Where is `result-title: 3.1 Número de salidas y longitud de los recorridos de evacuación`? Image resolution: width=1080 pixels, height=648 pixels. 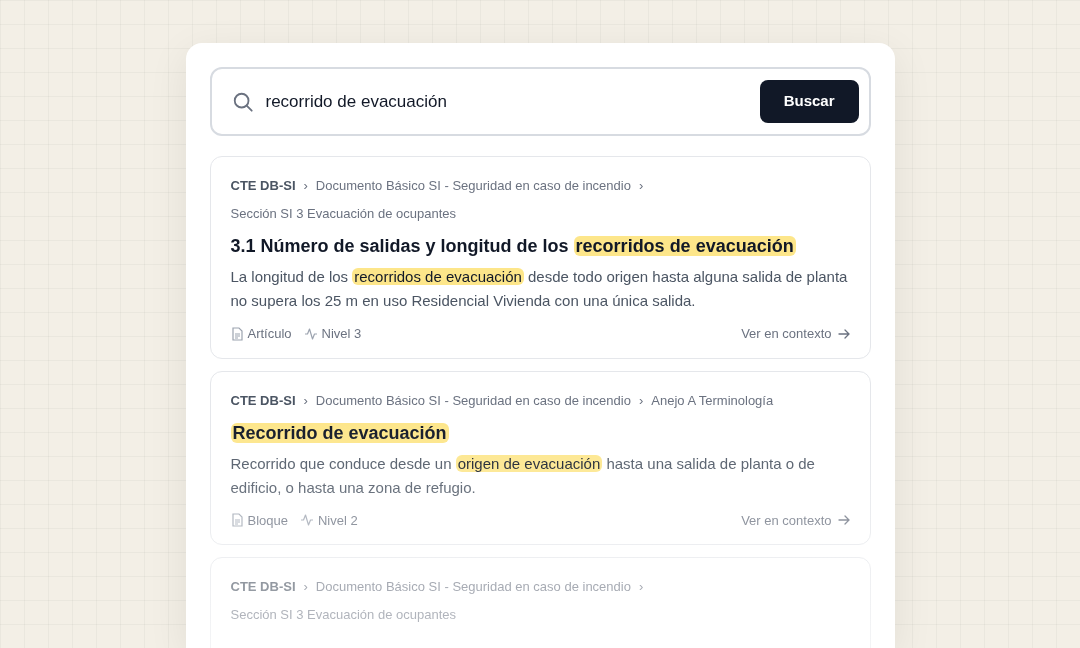
result-title: 3.1 Número de salidas y longitud de los recorridos de evacuación is located at coordinates (540, 246).